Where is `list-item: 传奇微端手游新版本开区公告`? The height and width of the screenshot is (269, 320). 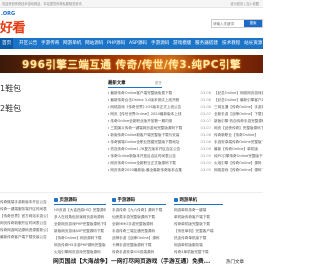
list-item: 传奇微端手游新版本开区公告 is located at coordinates (24, 203).